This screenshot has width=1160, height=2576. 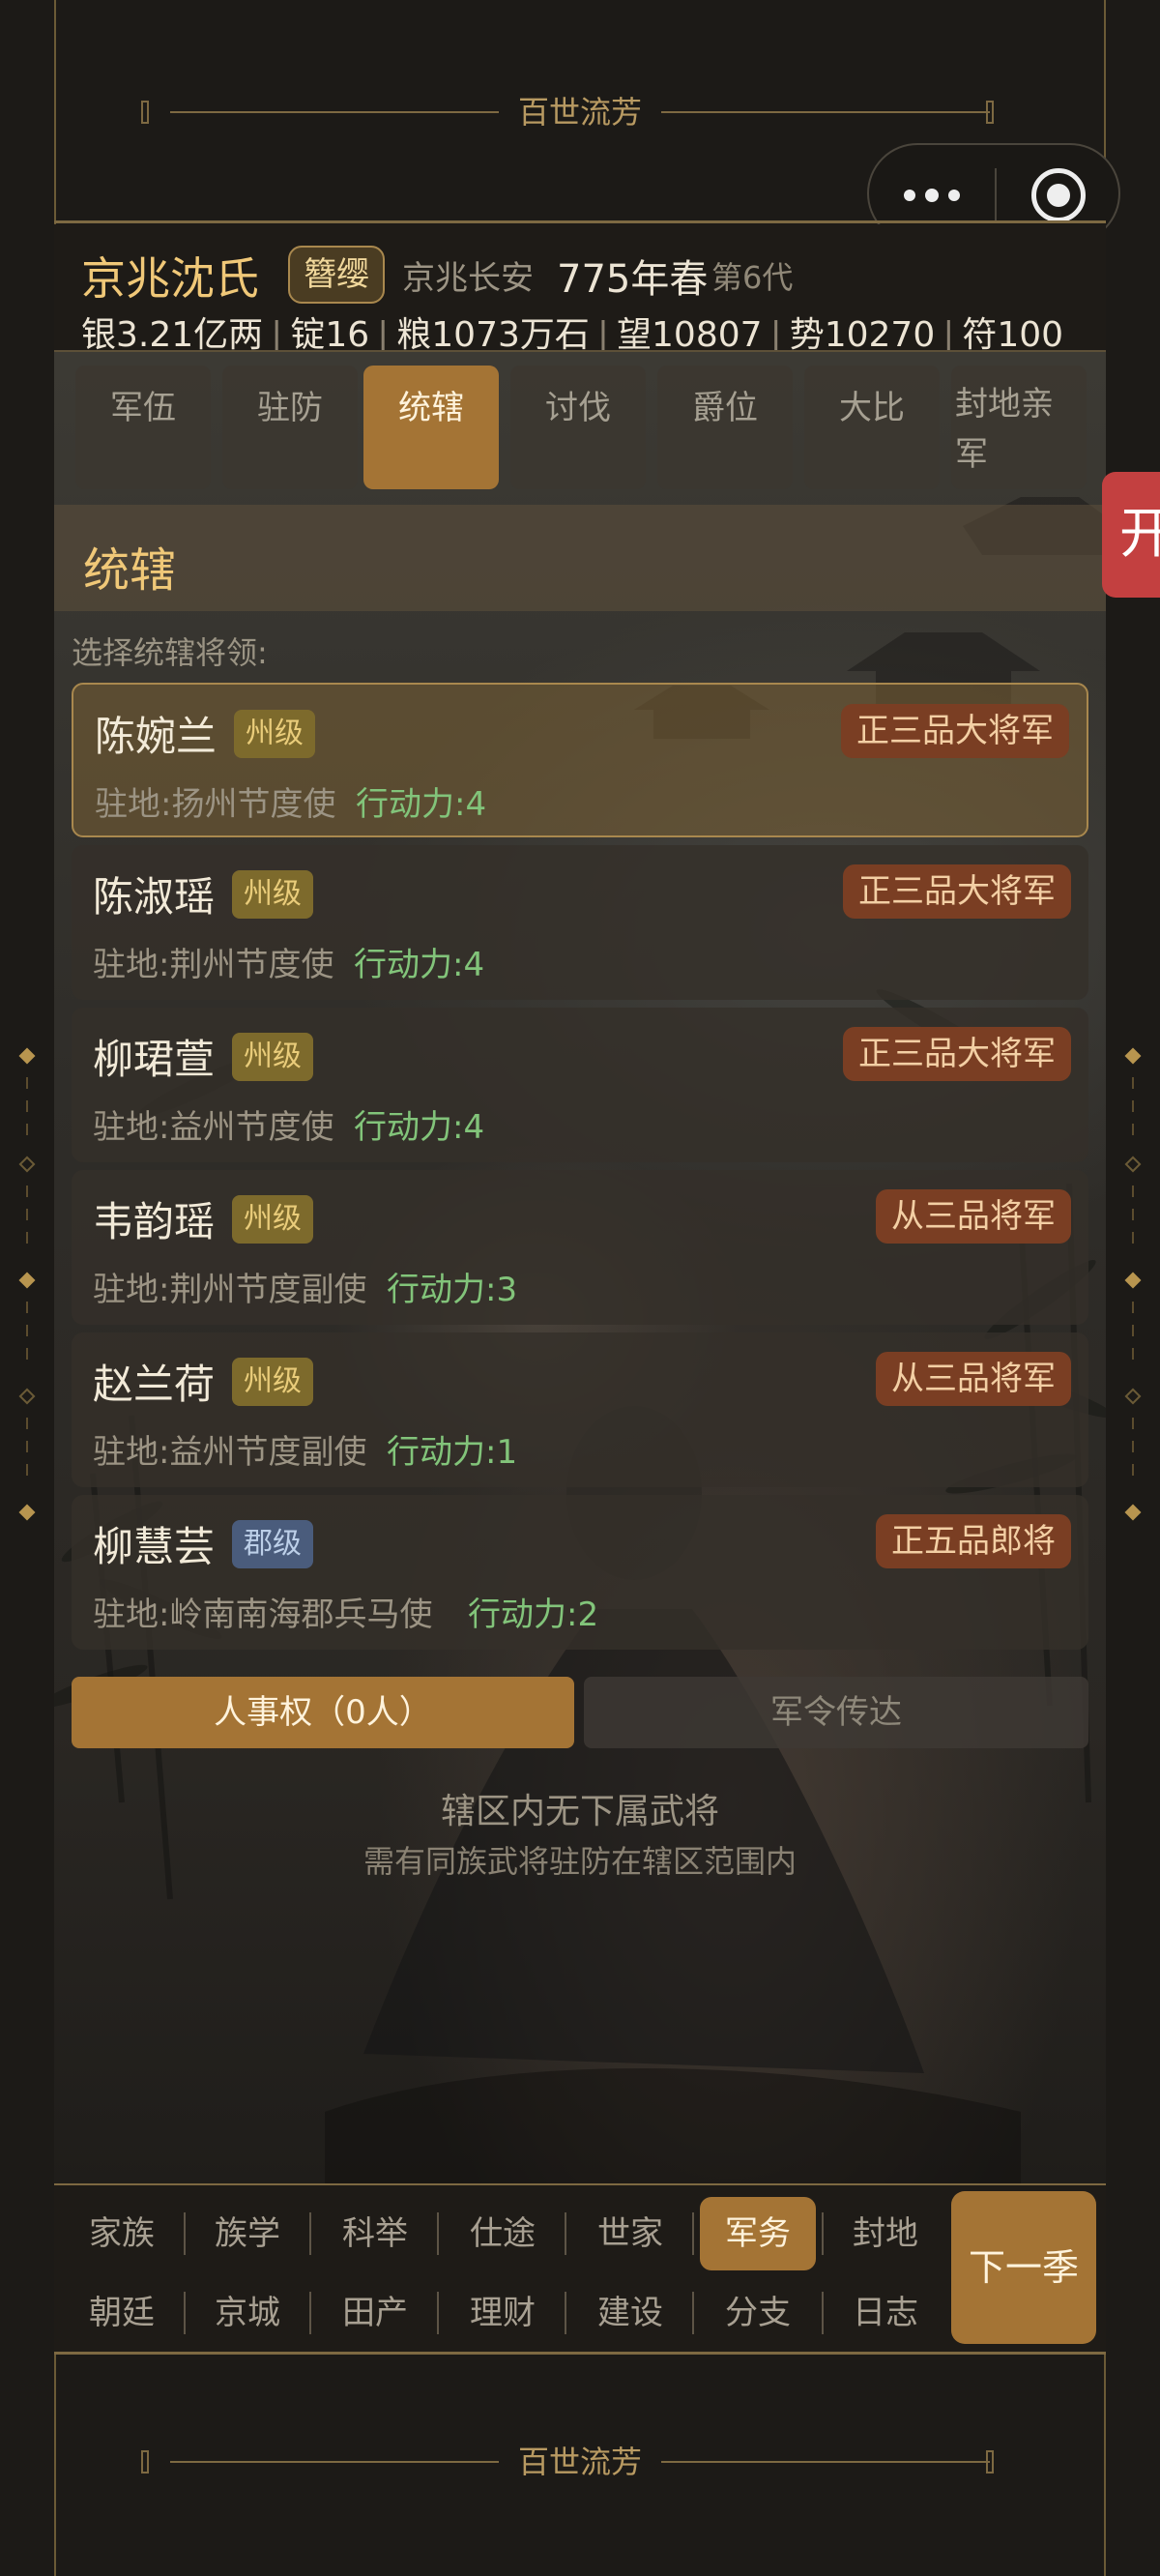 I want to click on general-name: 柳珺萱, so click(x=155, y=1059).